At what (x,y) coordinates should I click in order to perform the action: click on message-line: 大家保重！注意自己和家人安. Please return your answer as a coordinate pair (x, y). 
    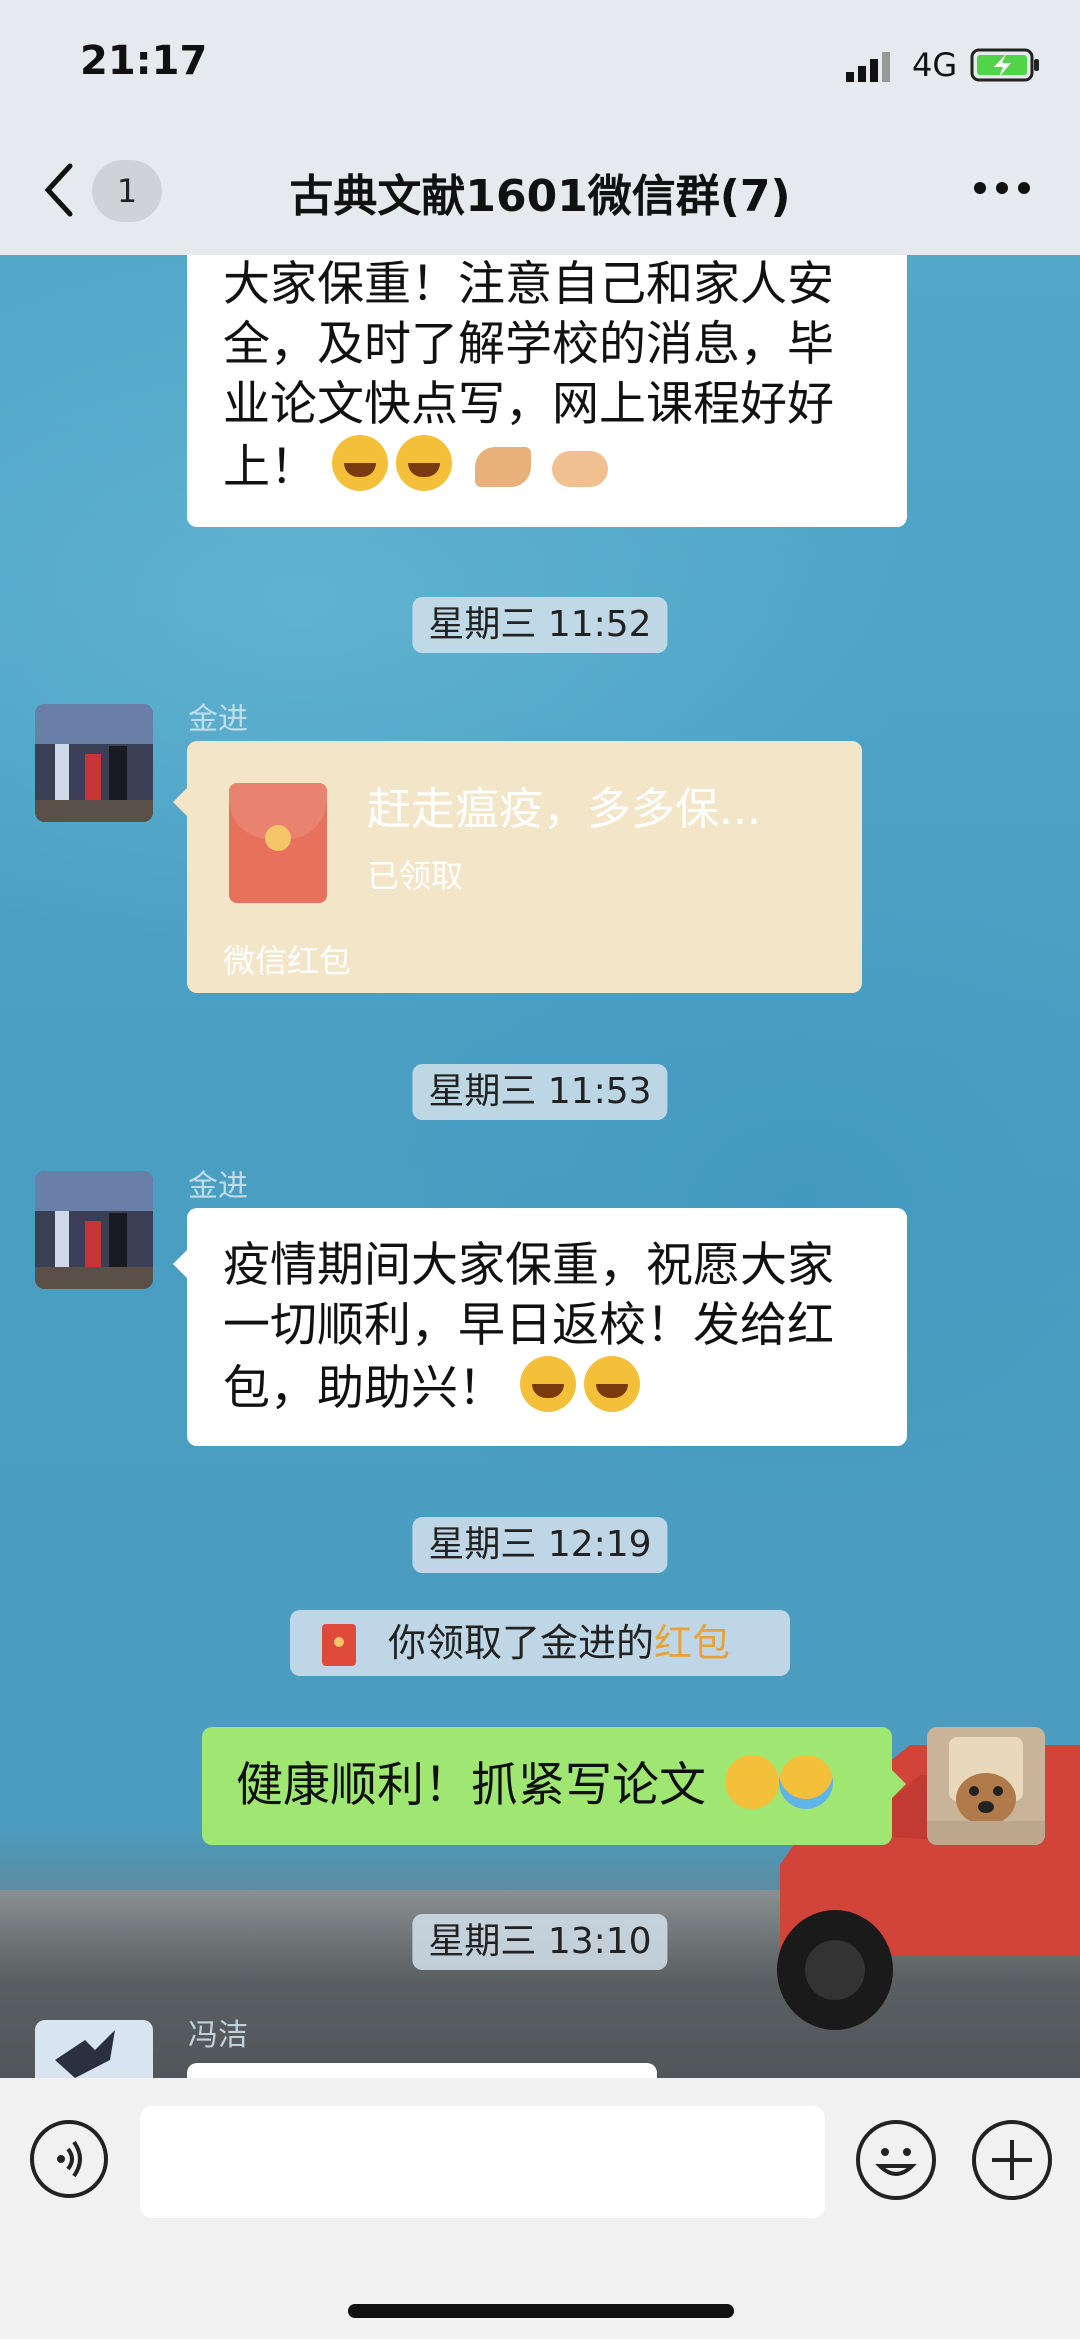
    Looking at the image, I should click on (528, 284).